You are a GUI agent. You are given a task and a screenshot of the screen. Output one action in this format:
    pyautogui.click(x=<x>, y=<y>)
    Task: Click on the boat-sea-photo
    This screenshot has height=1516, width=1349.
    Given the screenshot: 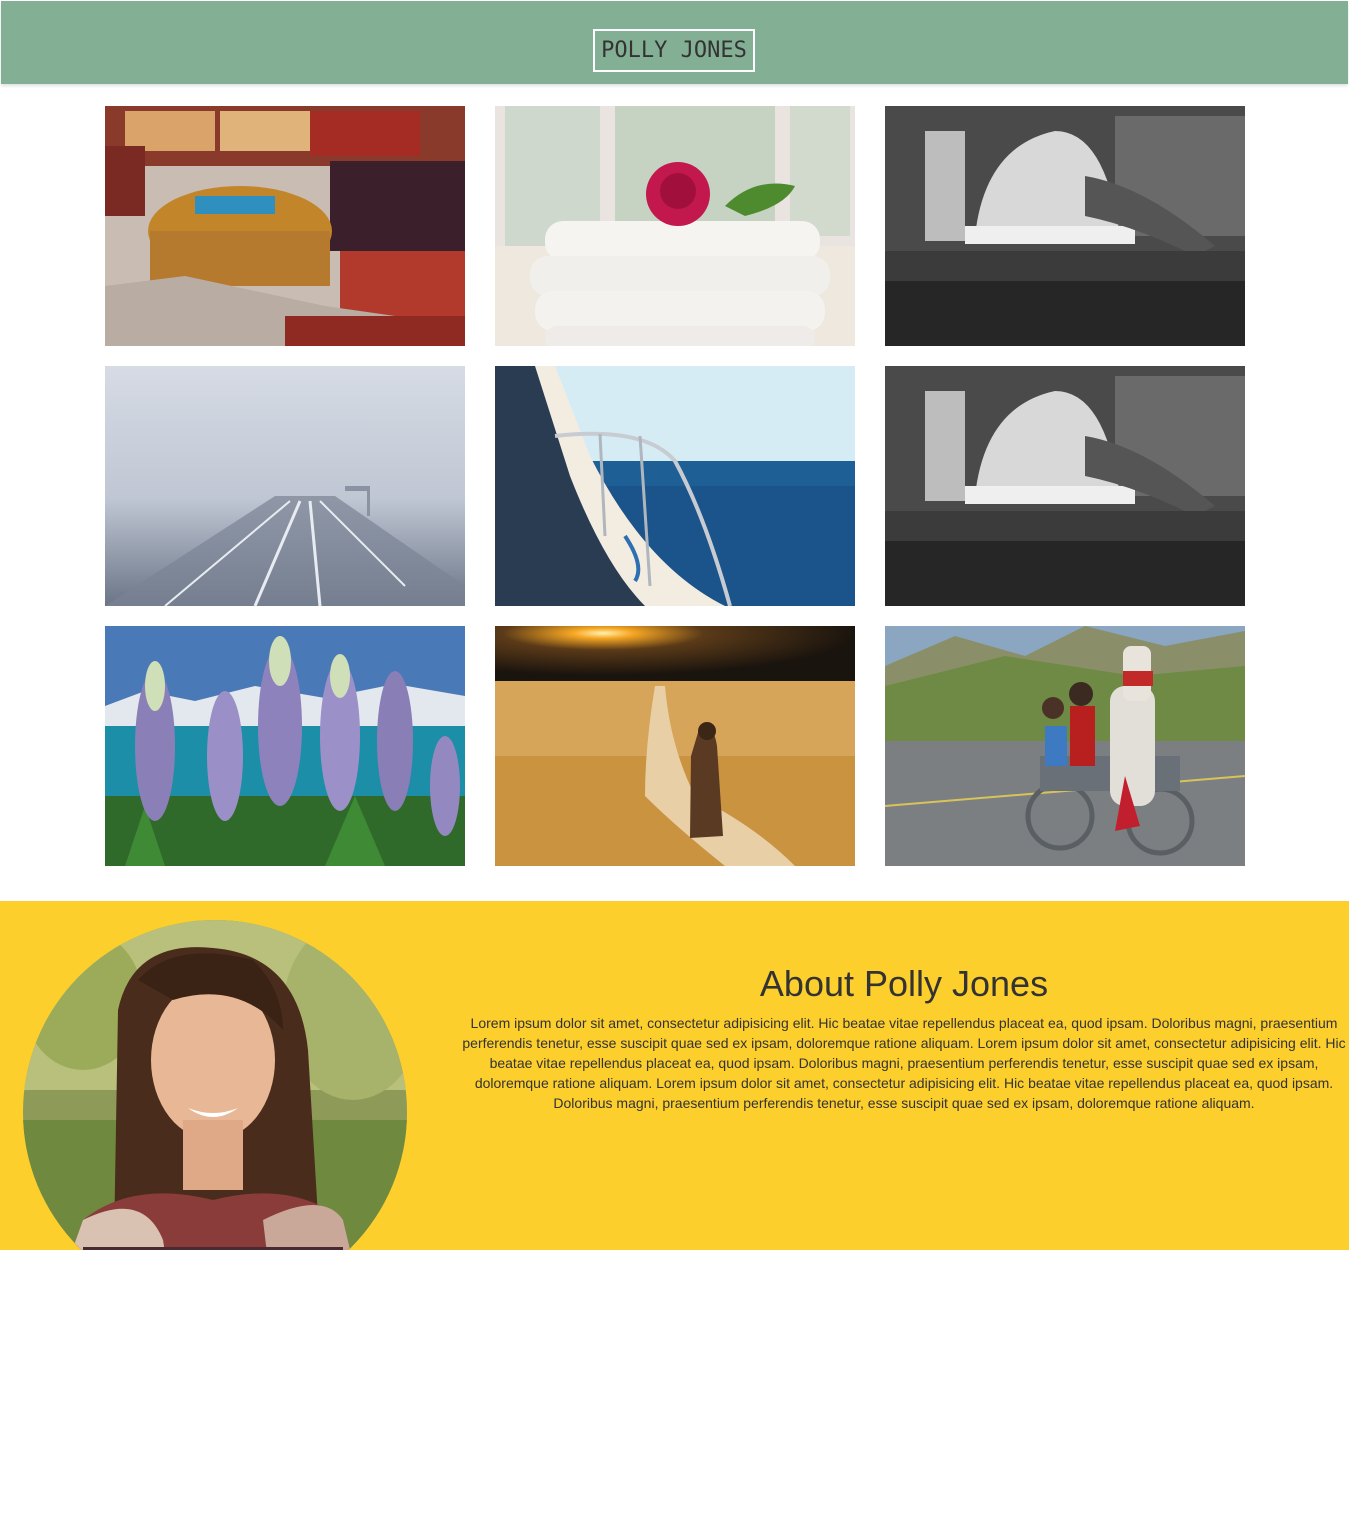 What is the action you would take?
    pyautogui.click(x=675, y=486)
    